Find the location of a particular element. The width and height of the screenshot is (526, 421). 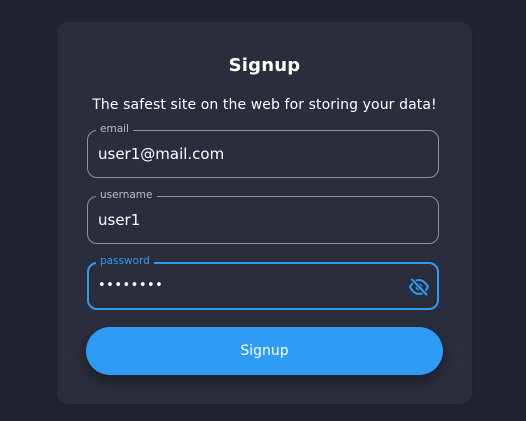

password-field-value: •••••••• is located at coordinates (130, 286).